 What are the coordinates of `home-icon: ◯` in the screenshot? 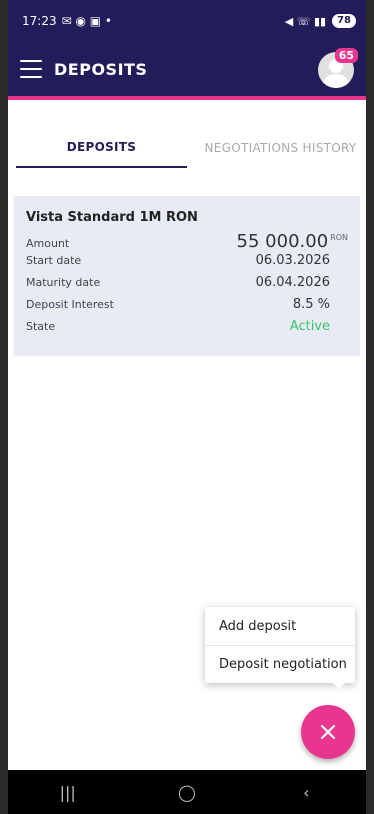 It's located at (187, 792).